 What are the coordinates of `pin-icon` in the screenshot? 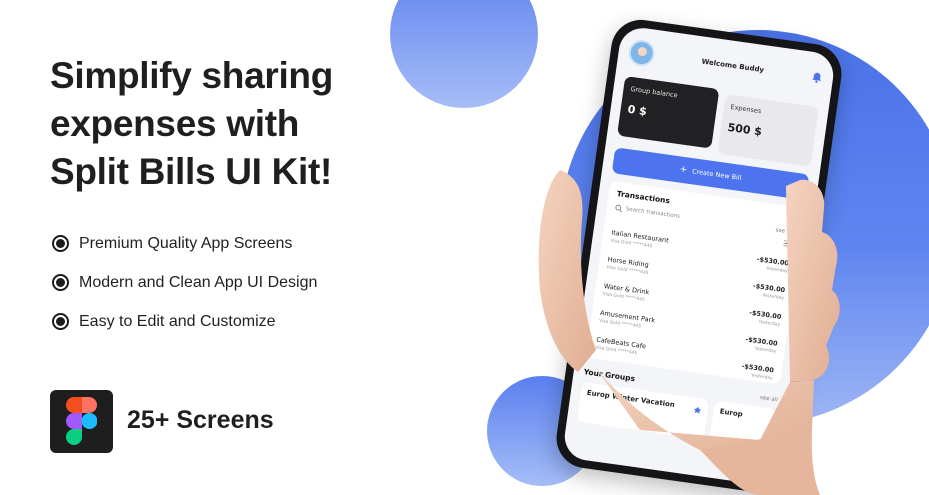 It's located at (698, 410).